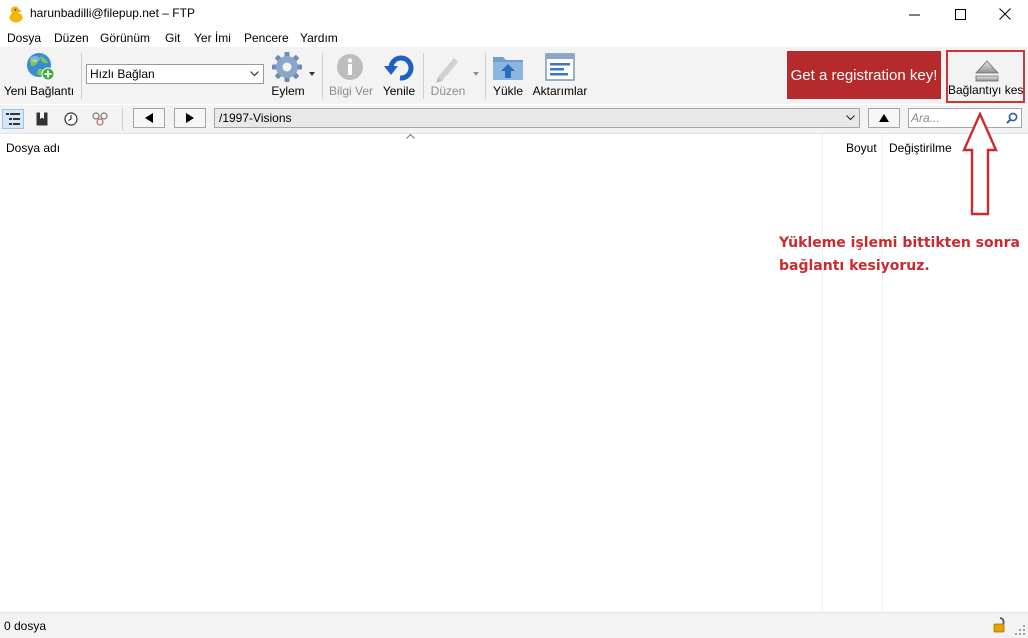  I want to click on annotation-line-2: bağlantı kesiyoruz., so click(854, 266).